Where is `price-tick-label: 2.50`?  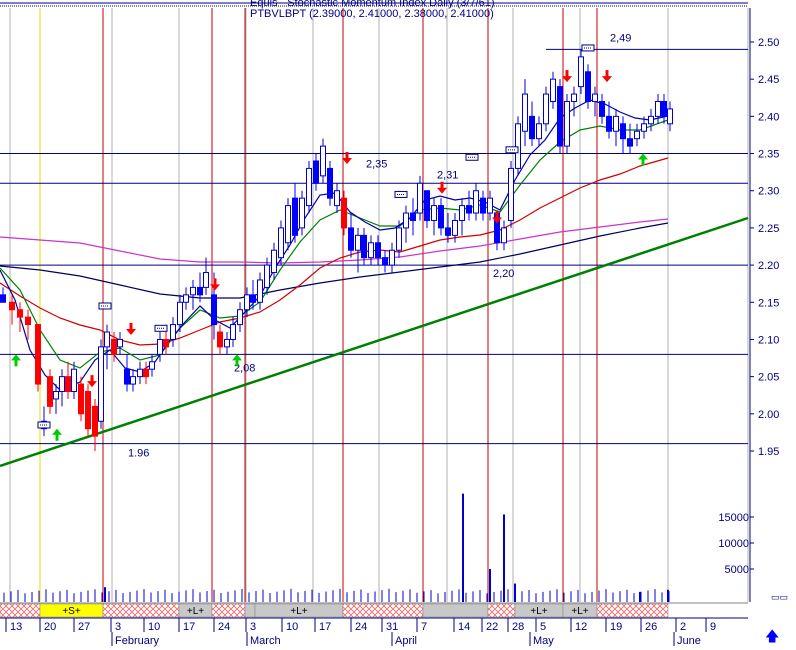 price-tick-label: 2.50 is located at coordinates (768, 43).